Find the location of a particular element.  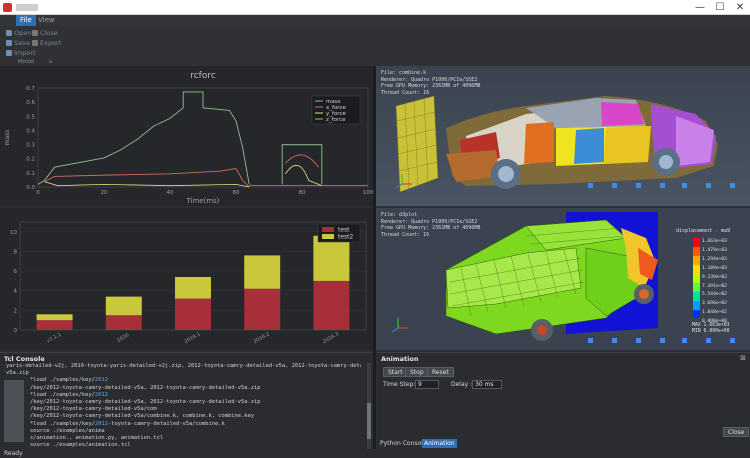

minimize-button: — is located at coordinates (700, 7).